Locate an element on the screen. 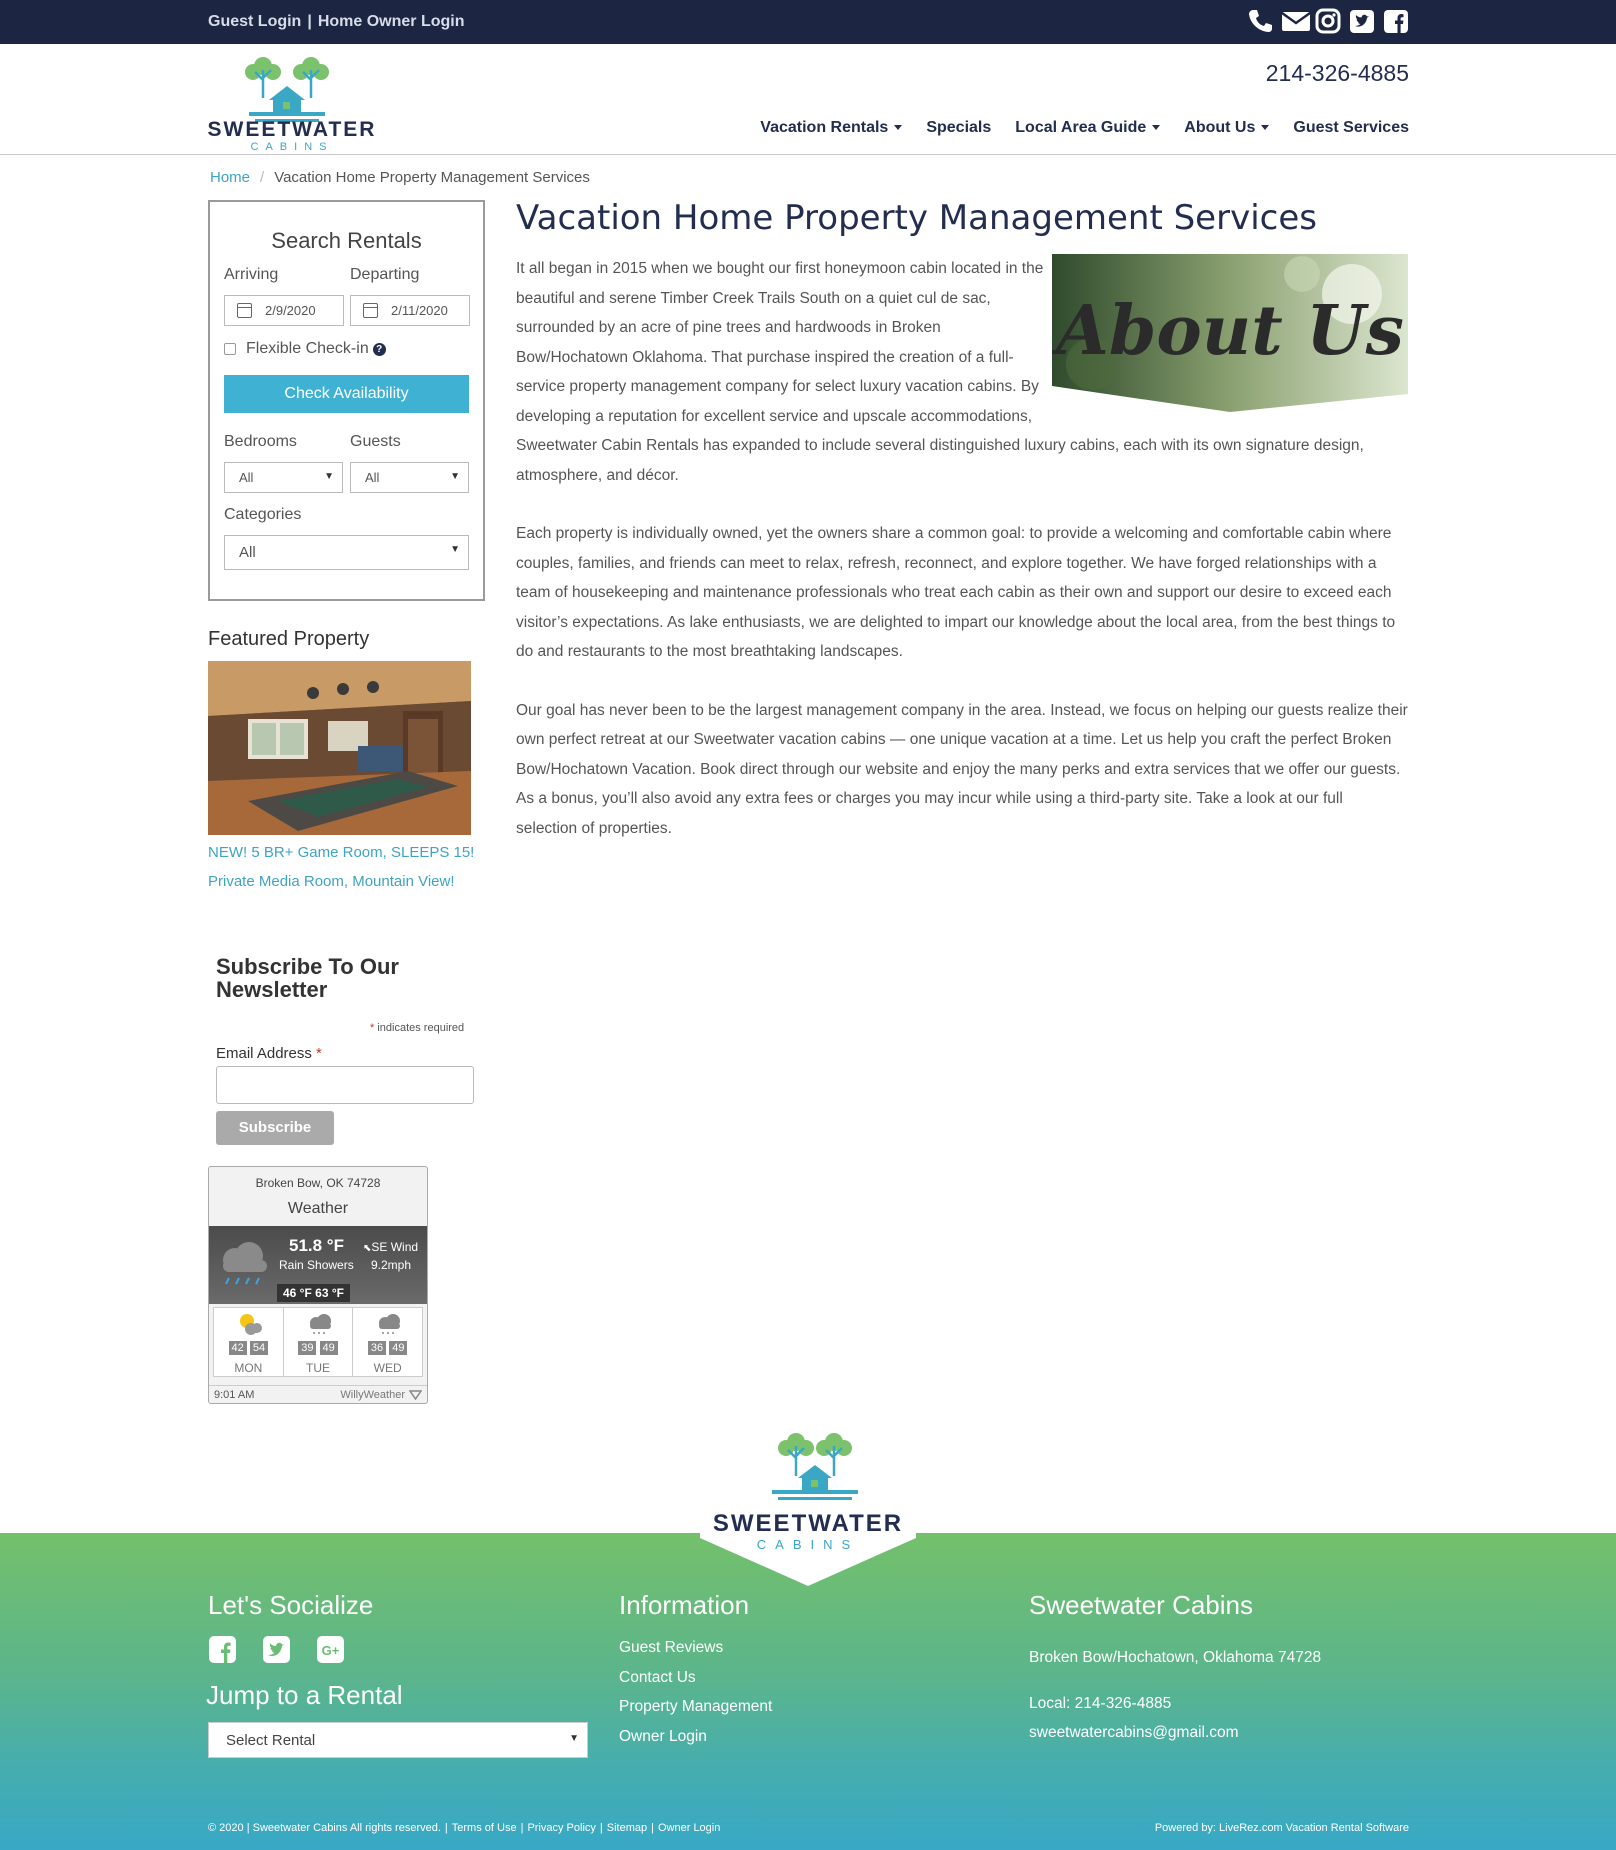 The width and height of the screenshot is (1616, 1850). forecast-low: 39 is located at coordinates (307, 1348).